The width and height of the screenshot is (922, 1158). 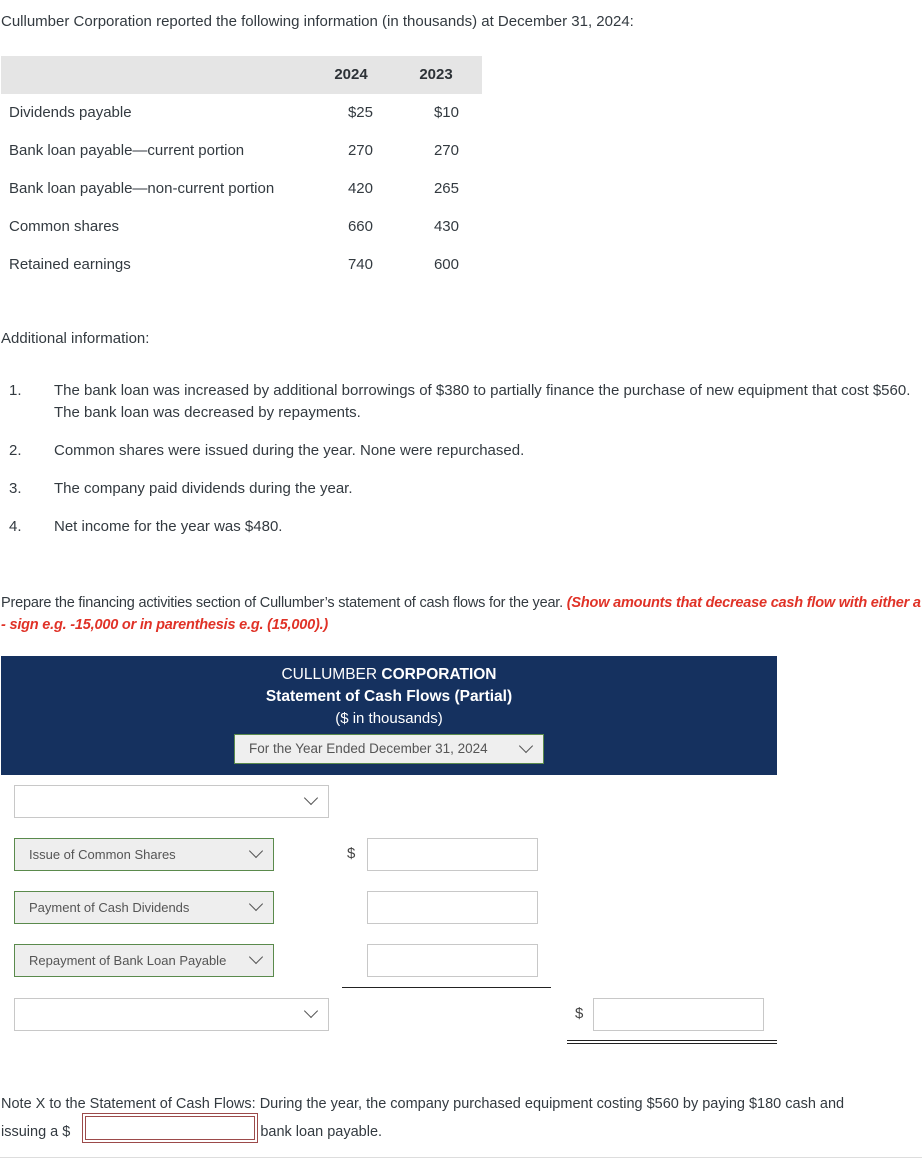 I want to click on row-label: Retained earnings, so click(x=70, y=264).